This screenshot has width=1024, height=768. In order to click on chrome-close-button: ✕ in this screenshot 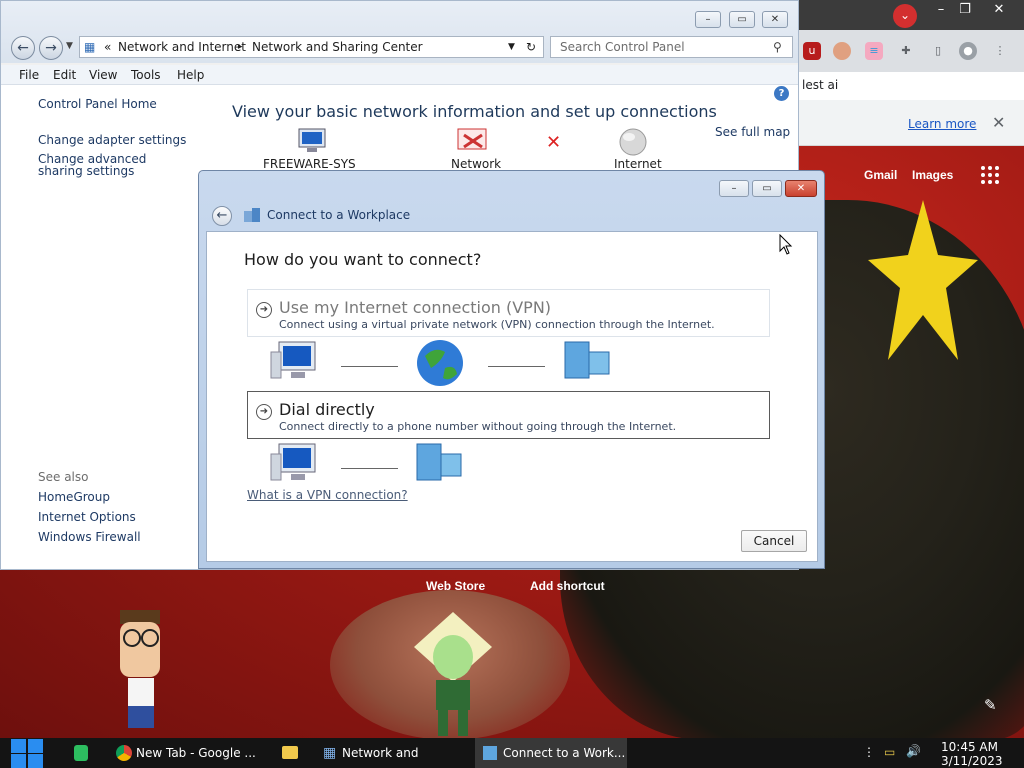, I will do `click(999, 10)`.